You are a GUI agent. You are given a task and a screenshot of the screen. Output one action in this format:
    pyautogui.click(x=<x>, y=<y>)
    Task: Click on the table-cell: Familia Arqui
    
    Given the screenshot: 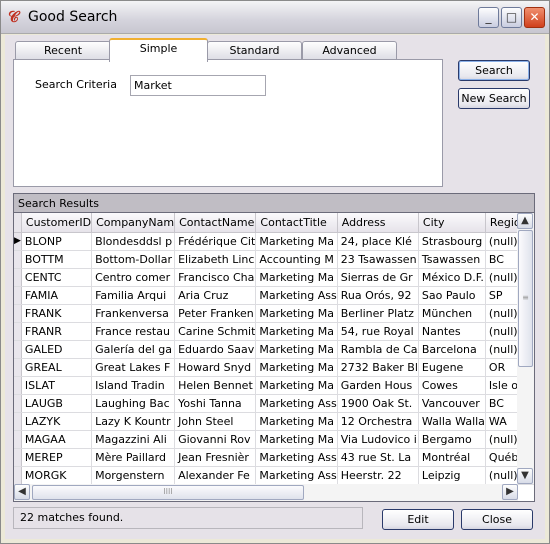 What is the action you would take?
    pyautogui.click(x=133, y=295)
    